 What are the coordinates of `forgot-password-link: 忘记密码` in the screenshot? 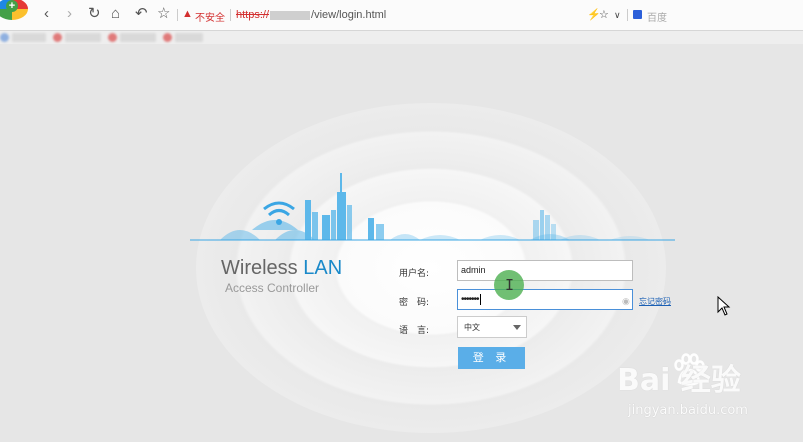 It's located at (655, 301).